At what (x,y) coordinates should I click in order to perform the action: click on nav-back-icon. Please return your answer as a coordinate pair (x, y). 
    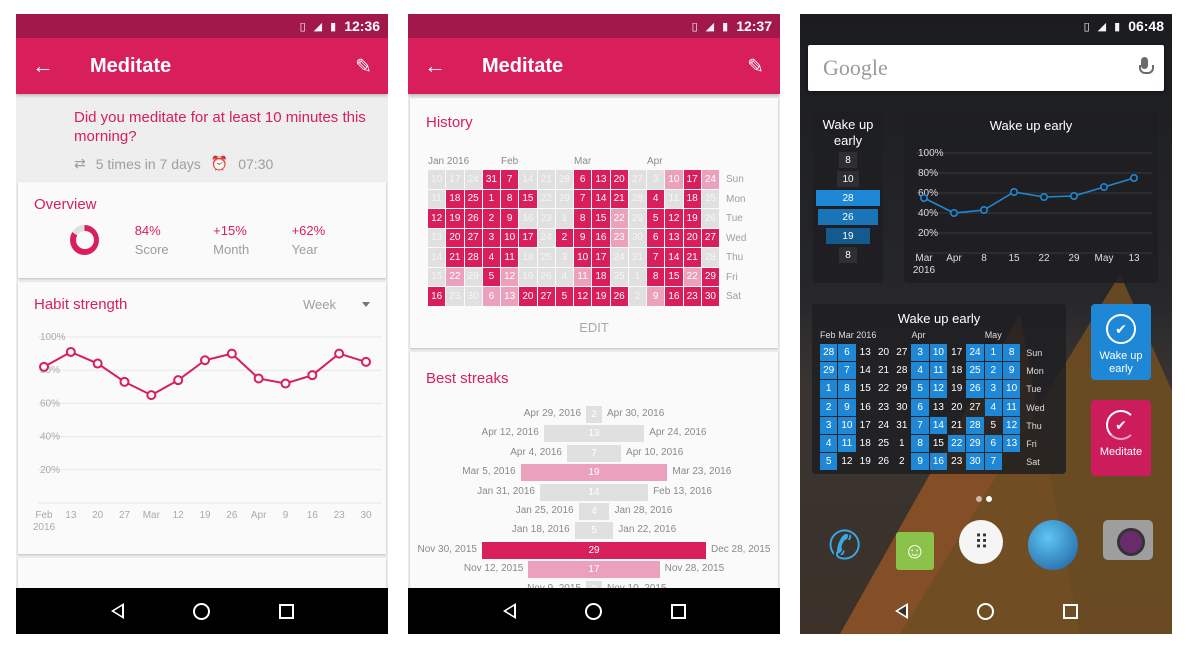
    Looking at the image, I should click on (901, 611).